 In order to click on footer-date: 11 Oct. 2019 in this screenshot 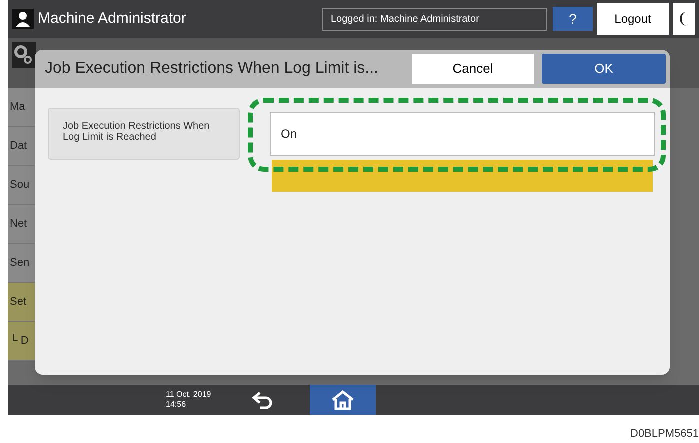, I will do `click(189, 395)`.